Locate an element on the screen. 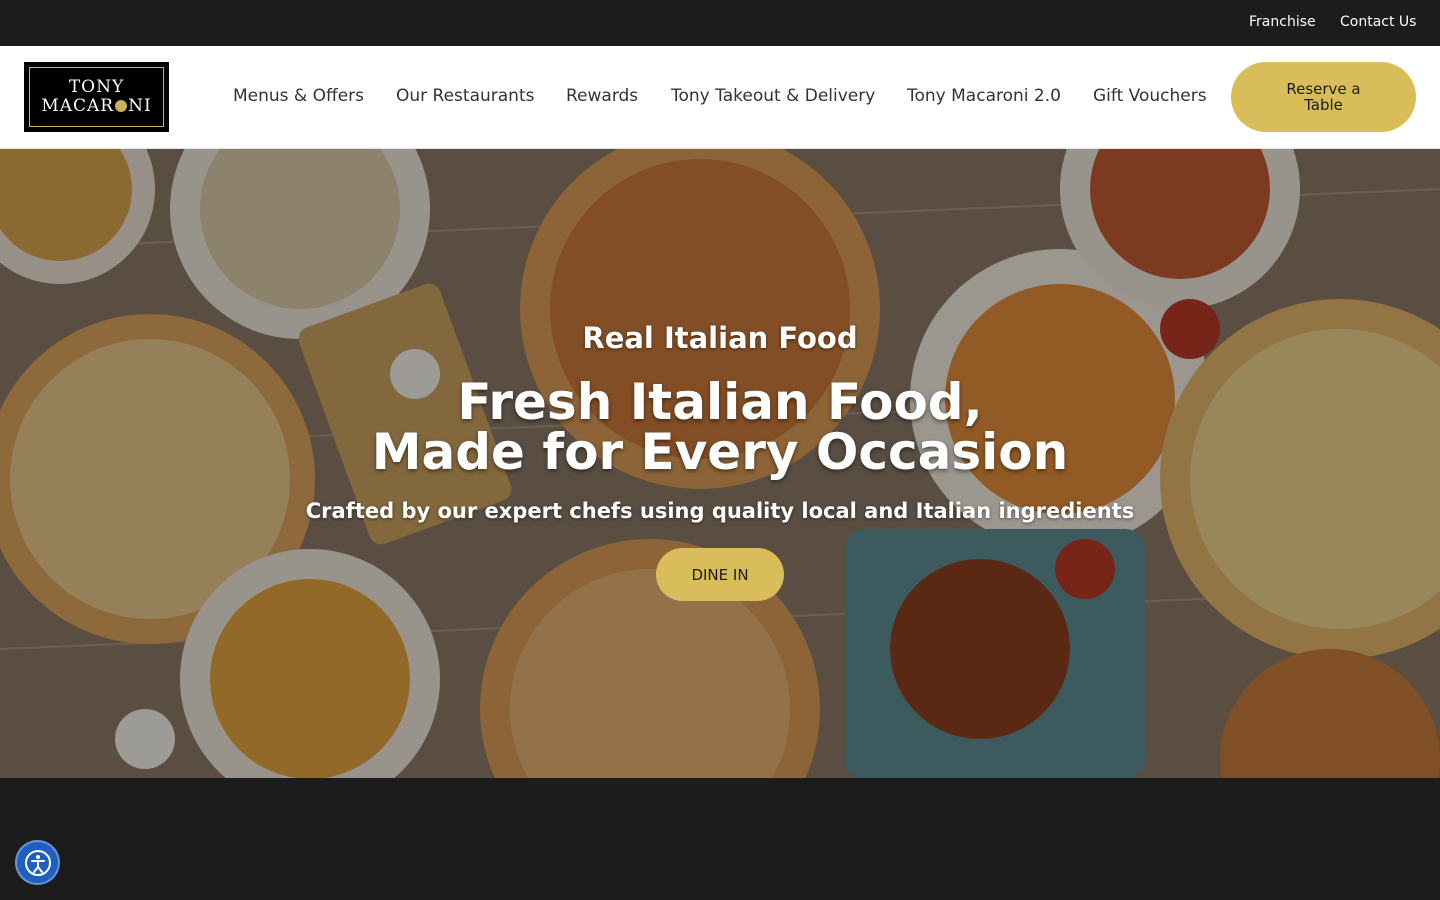 This screenshot has width=1440, height=900. utility-bar: Franchise Contact Us is located at coordinates (720, 23).